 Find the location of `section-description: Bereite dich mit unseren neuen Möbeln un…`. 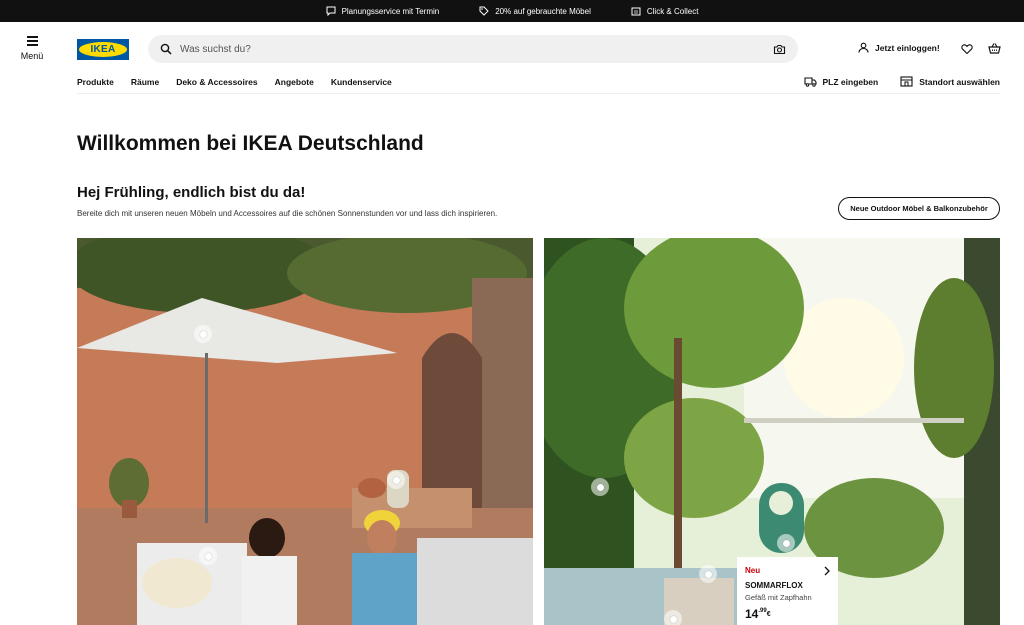

section-description: Bereite dich mit unseren neuen Möbeln un… is located at coordinates (287, 213).